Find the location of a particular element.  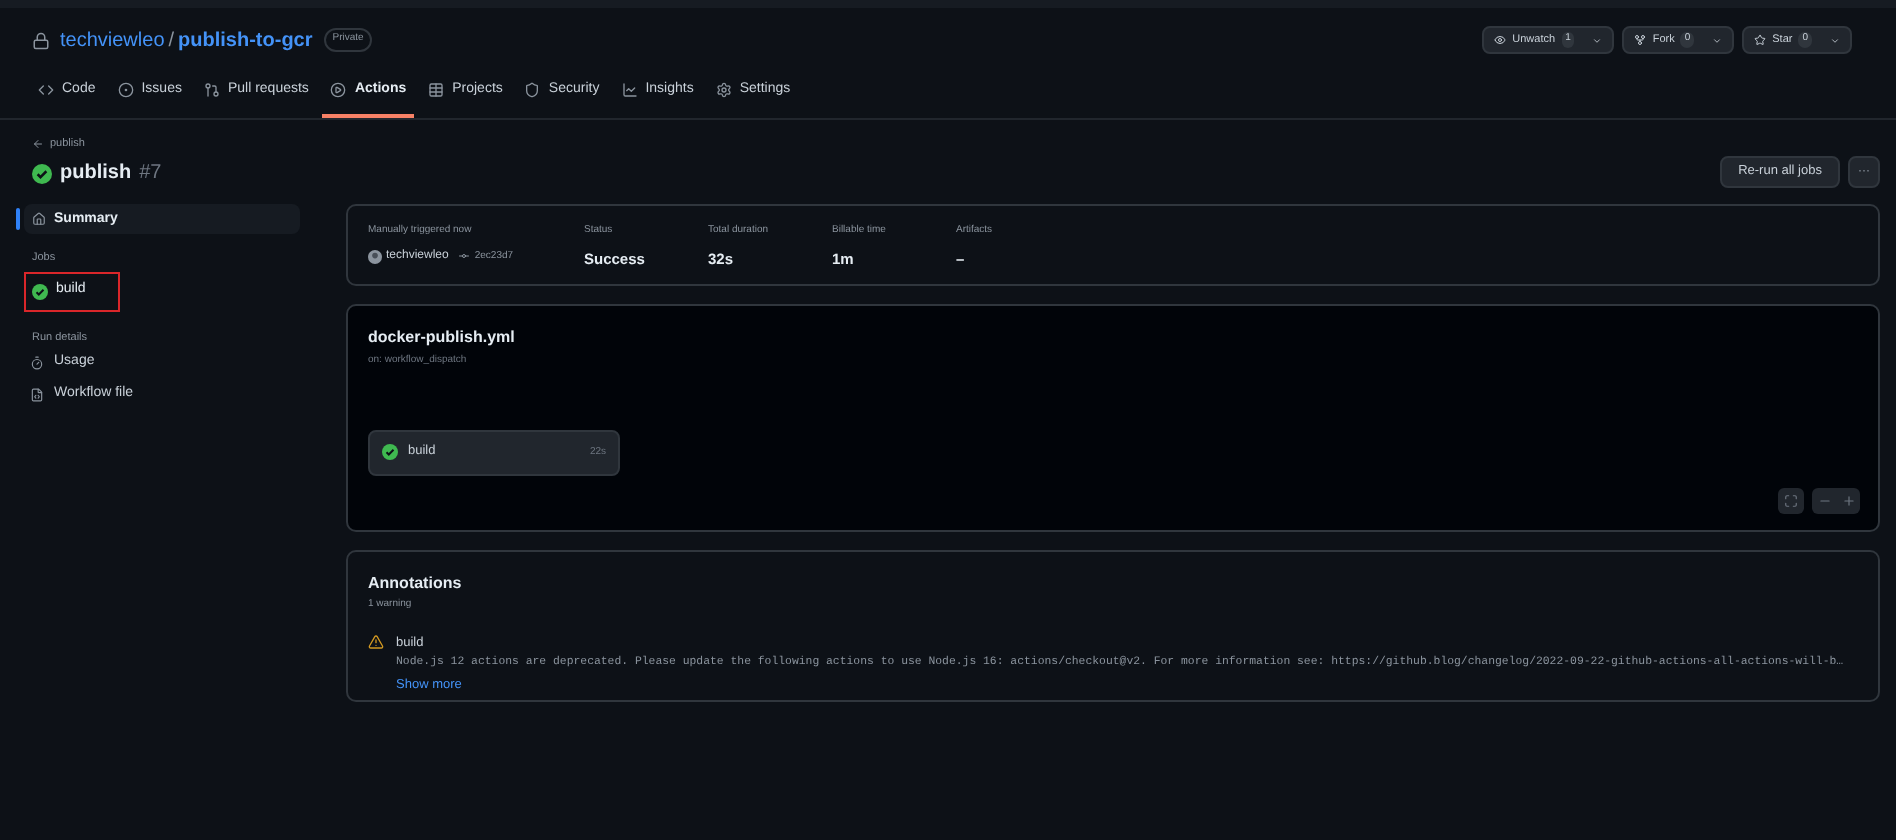

stopwatch-icon is located at coordinates (37, 362).